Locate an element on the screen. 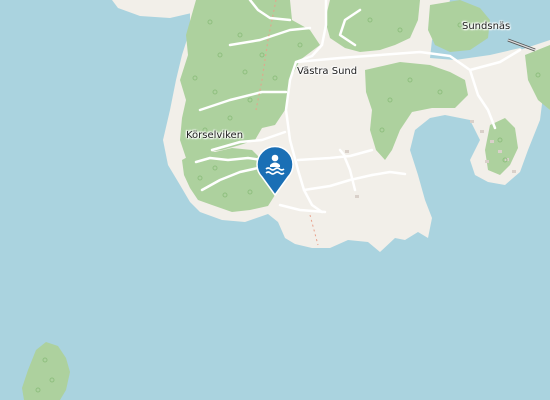 Image resolution: width=550 pixels, height=400 pixels. place-label-sundsnas: Sundsnäs is located at coordinates (486, 26).